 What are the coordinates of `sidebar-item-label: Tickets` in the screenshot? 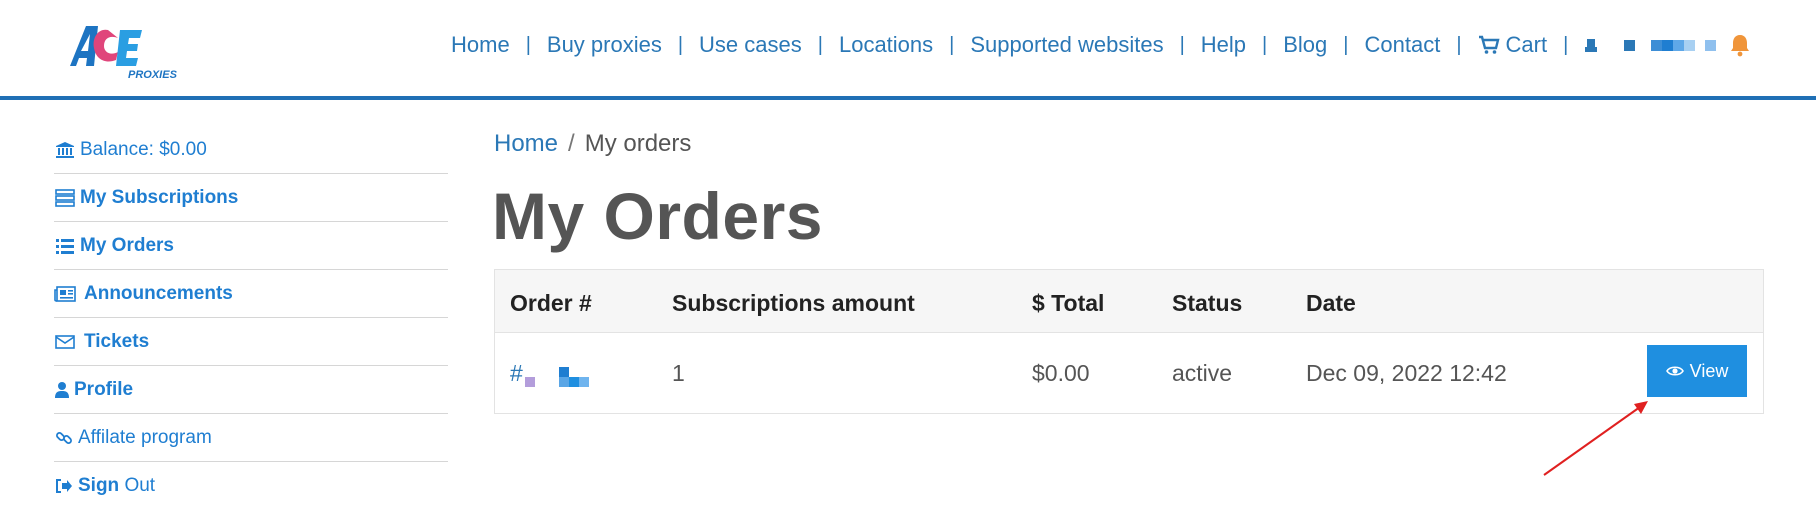 It's located at (117, 341).